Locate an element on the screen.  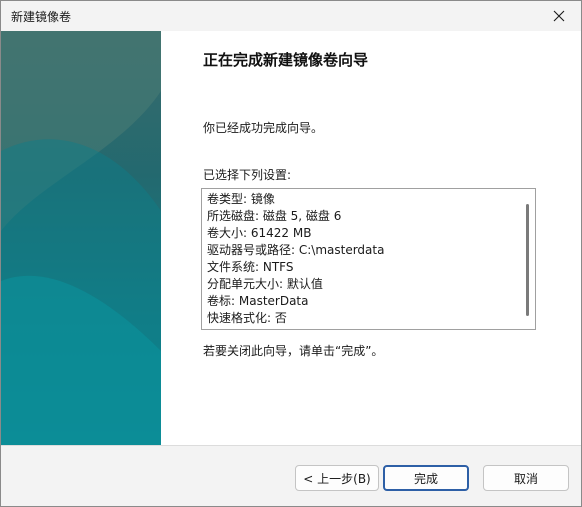
setting-line: 文件系统: NTFS is located at coordinates (250, 267).